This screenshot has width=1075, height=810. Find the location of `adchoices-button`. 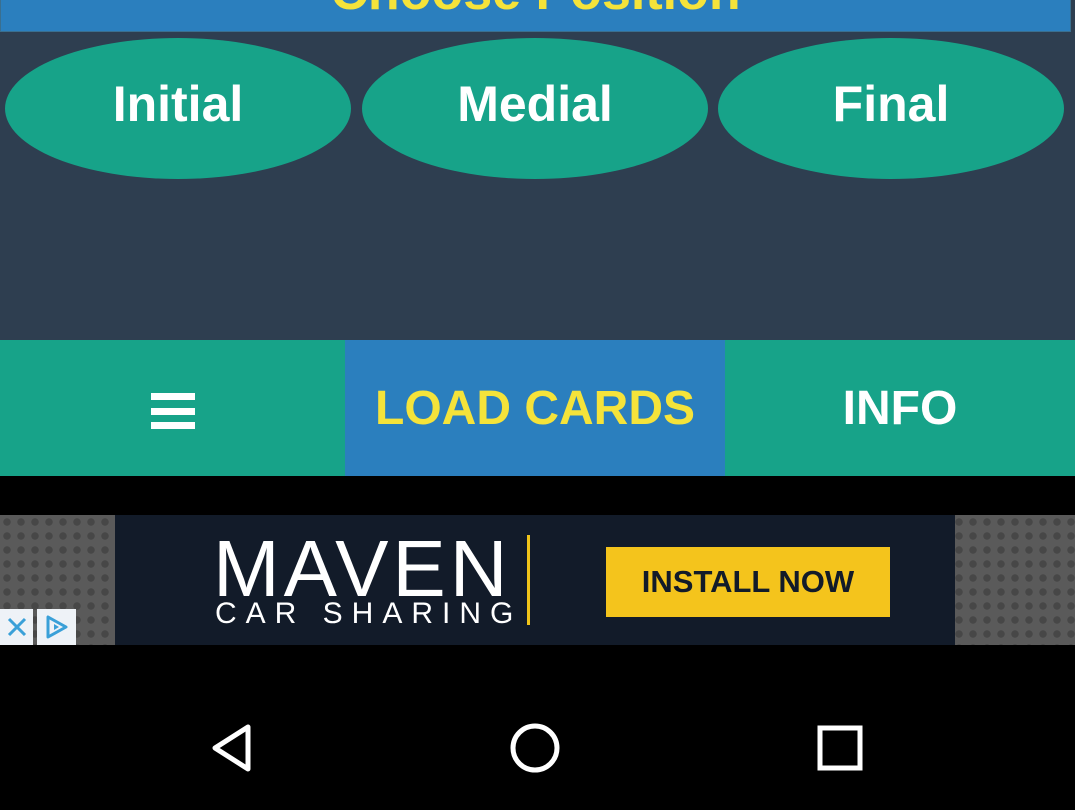

adchoices-button is located at coordinates (56, 627).